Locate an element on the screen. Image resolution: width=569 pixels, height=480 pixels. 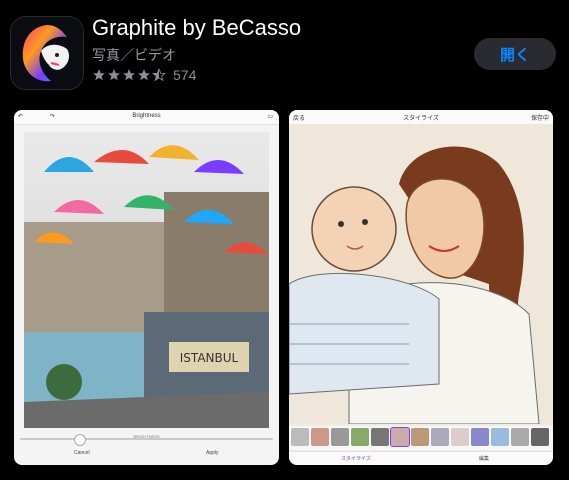
save-button: 保存中 is located at coordinates (540, 117).